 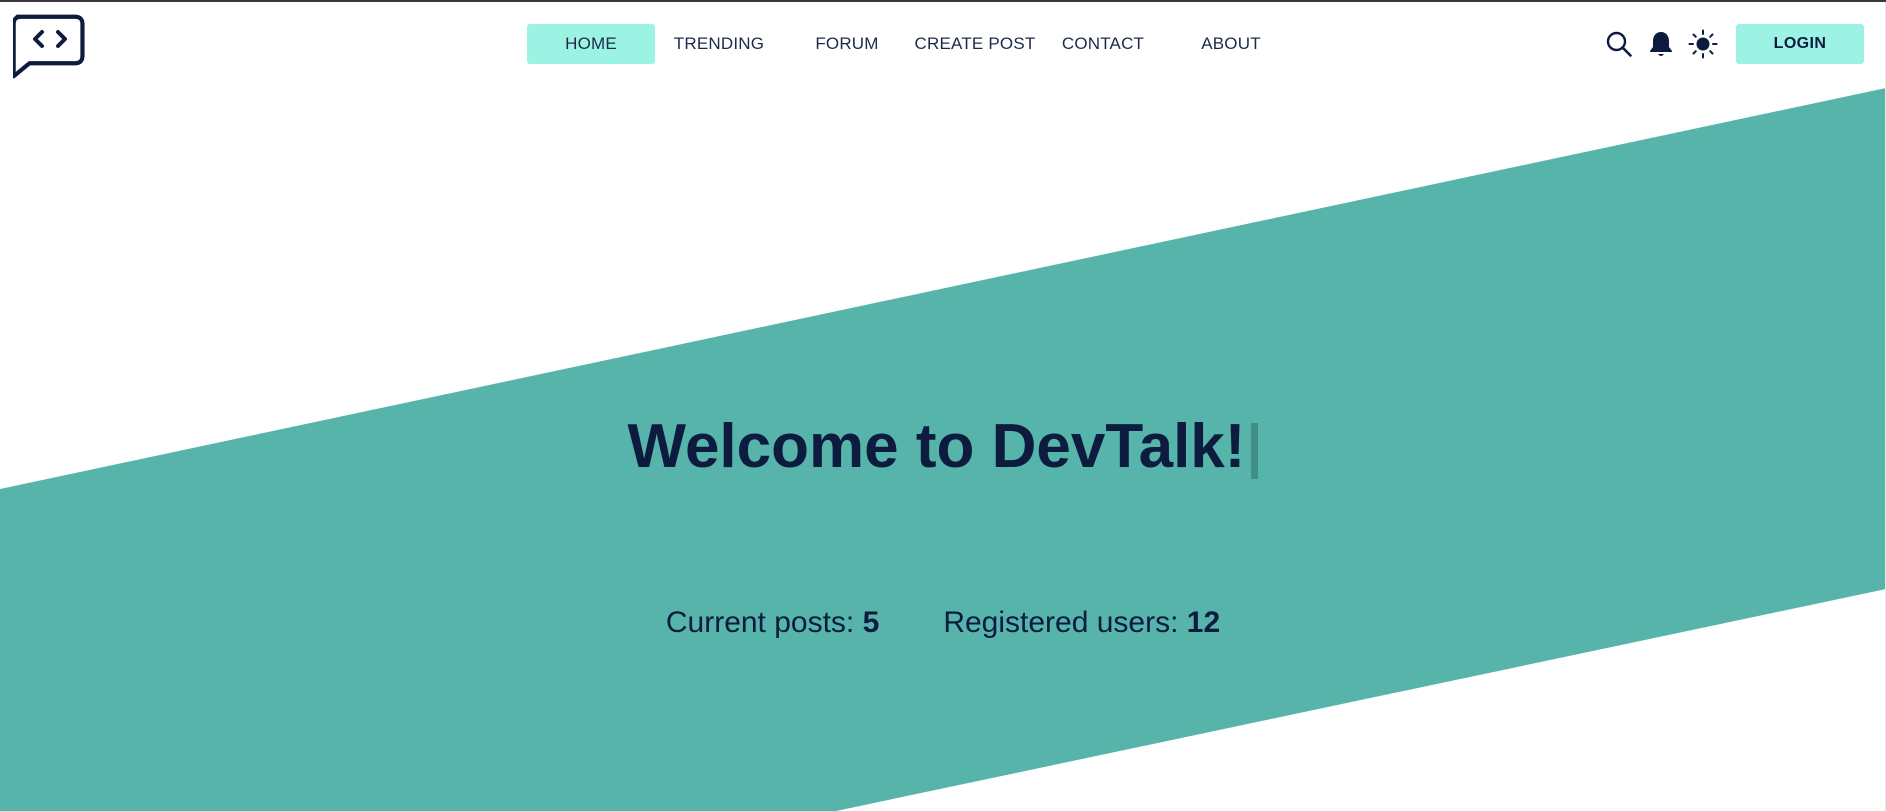 What do you see at coordinates (847, 44) in the screenshot?
I see `nav-forum: FORUM` at bounding box center [847, 44].